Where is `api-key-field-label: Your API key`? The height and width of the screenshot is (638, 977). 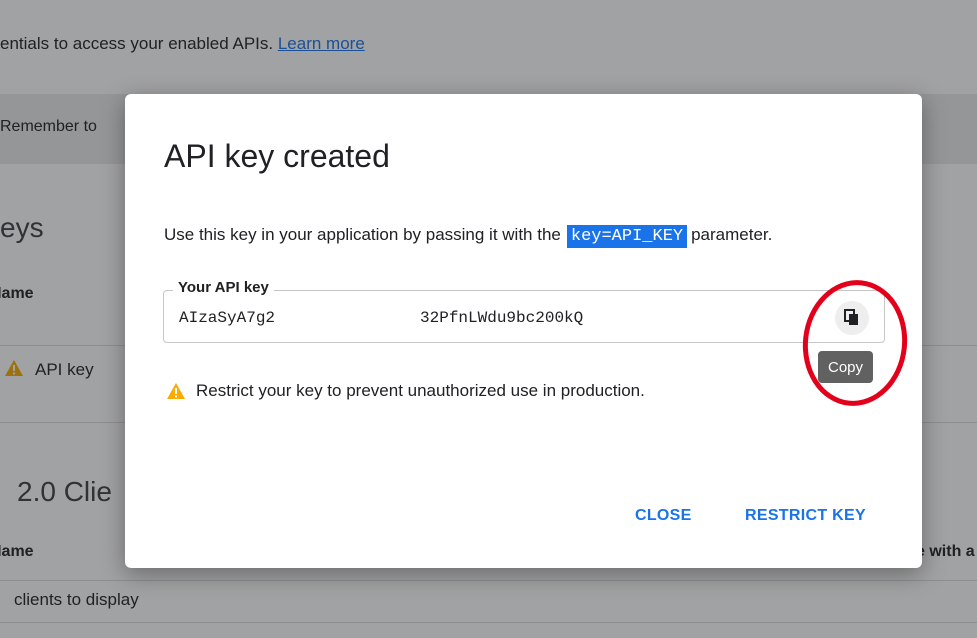
api-key-field-label: Your API key is located at coordinates (223, 287).